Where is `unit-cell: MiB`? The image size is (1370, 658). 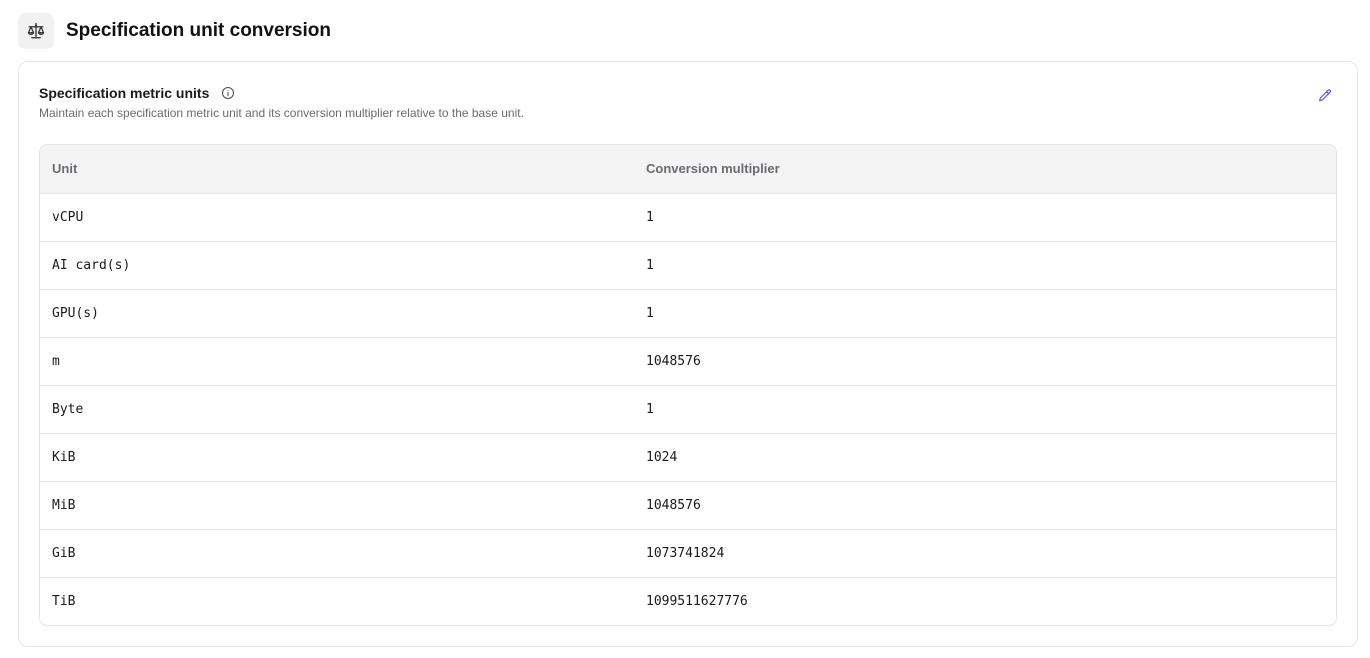
unit-cell: MiB is located at coordinates (337, 504).